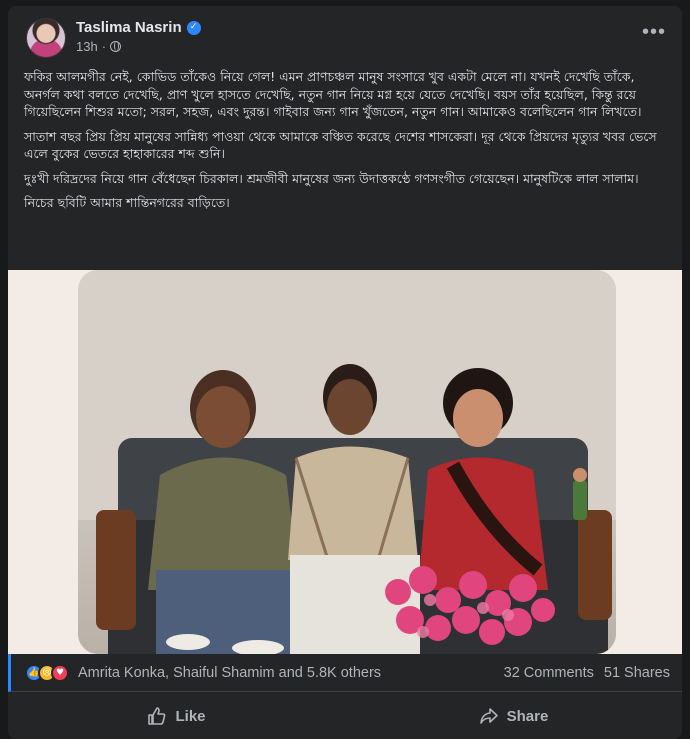 This screenshot has width=690, height=739. Describe the element at coordinates (488, 716) in the screenshot. I see `share-arrow-icon` at that location.